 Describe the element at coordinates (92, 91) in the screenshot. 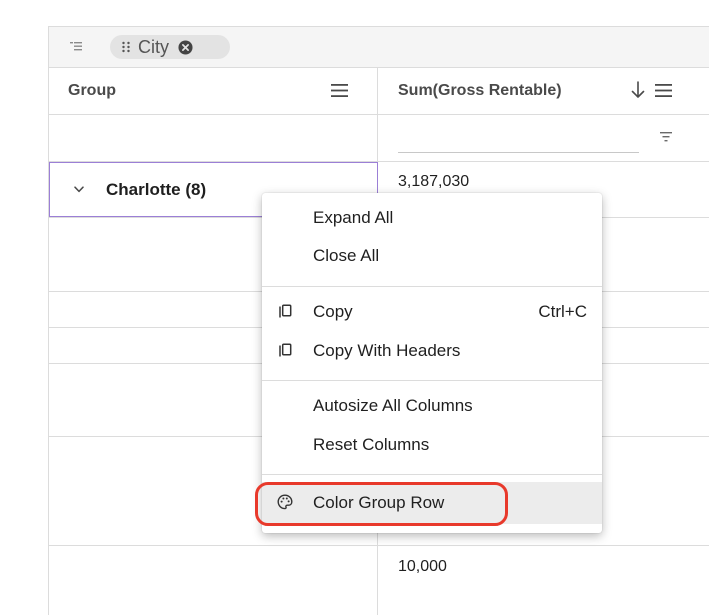

I see `group-column-header: Group` at that location.